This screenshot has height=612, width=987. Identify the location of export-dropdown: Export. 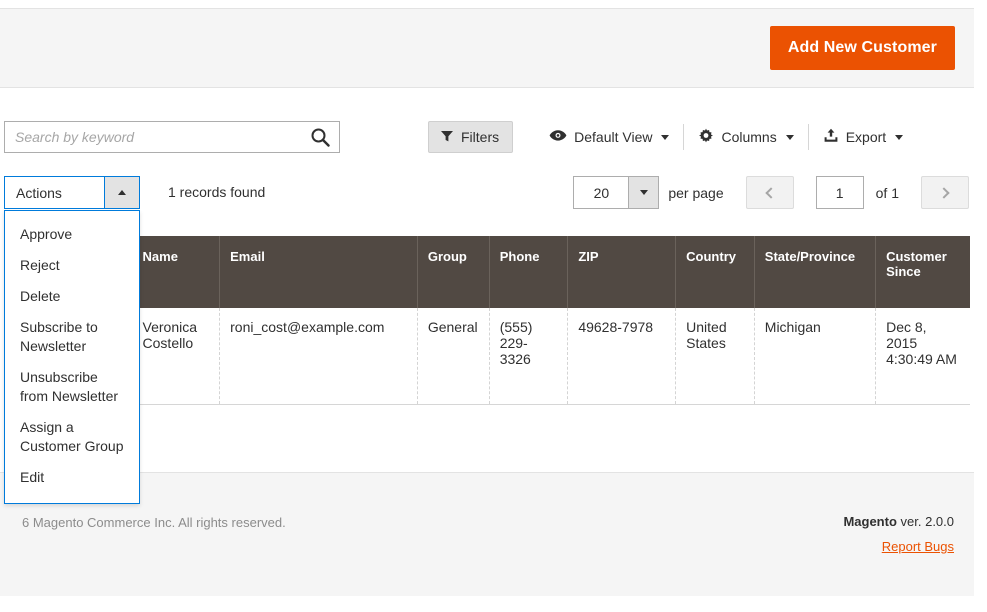
(863, 137).